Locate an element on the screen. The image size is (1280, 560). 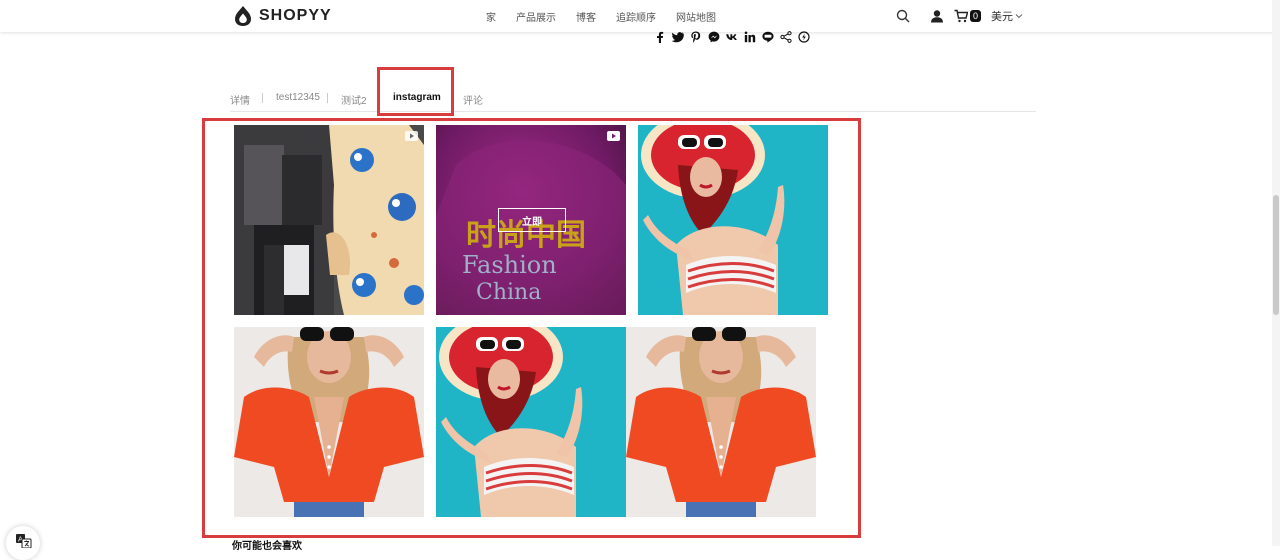
share-bar is located at coordinates (732, 37).